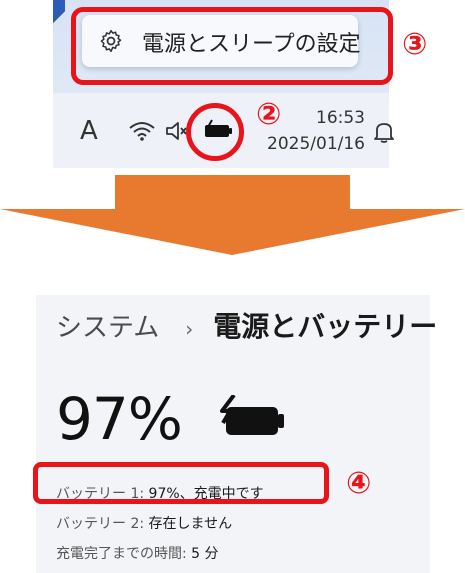  Describe the element at coordinates (384, 132) in the screenshot. I see `bell-icon` at that location.